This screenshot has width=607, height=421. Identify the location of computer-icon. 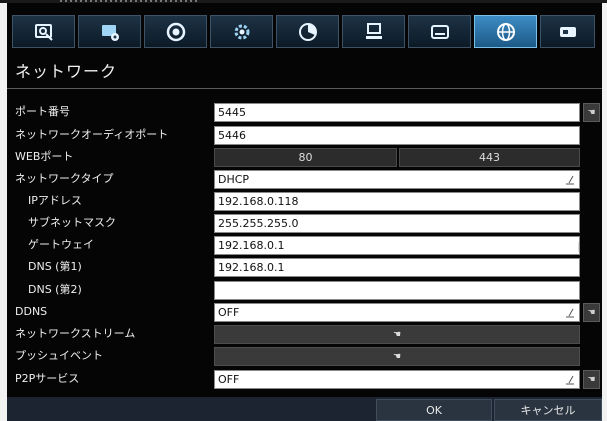
(373, 30).